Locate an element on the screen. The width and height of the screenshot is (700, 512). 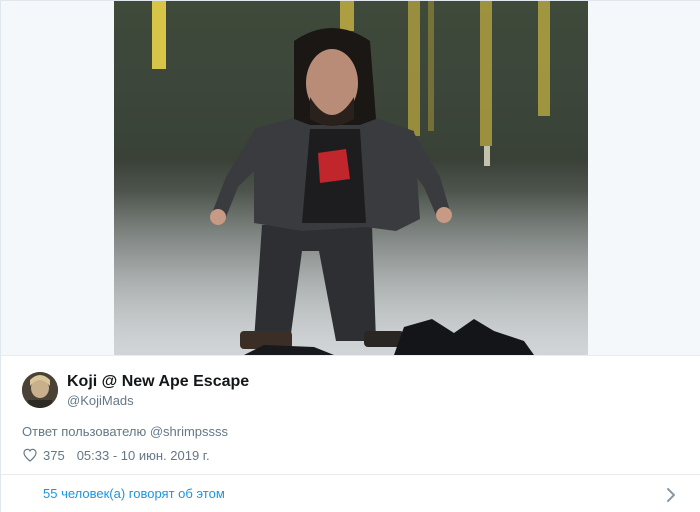
avatar-photo-icon is located at coordinates (40, 390).